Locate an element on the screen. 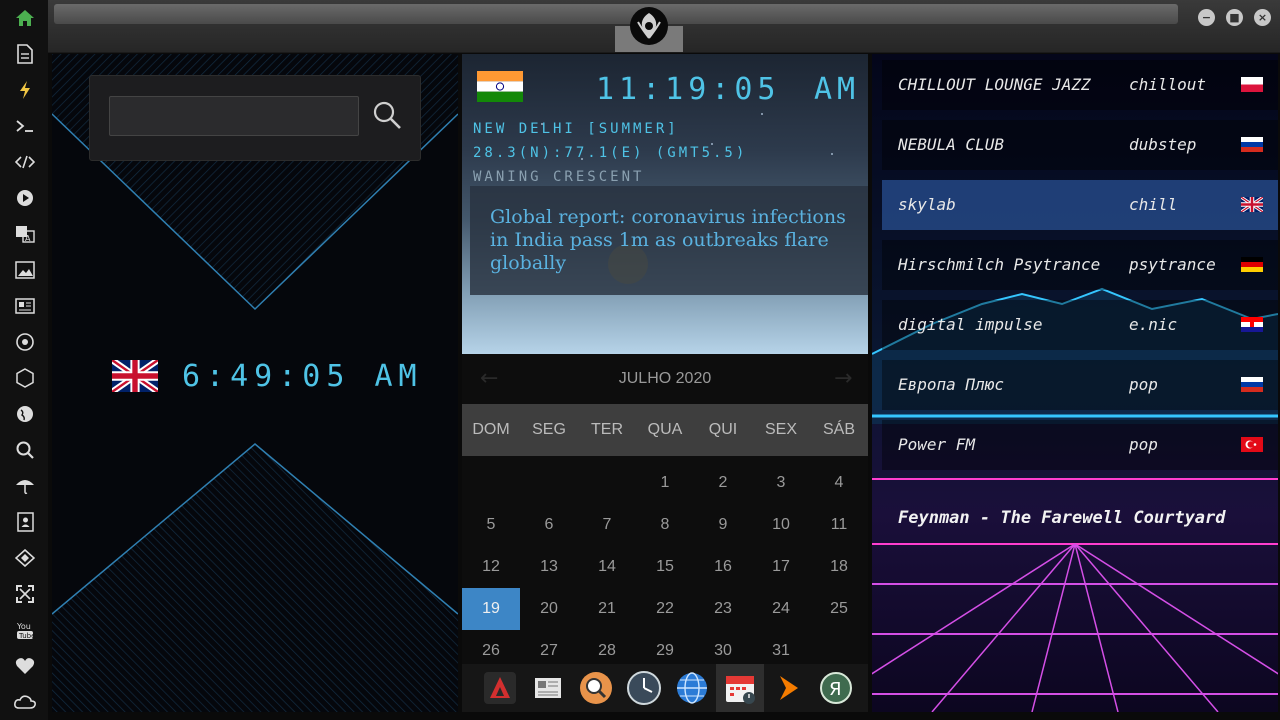 The image size is (1280, 720). translate-icon: A is located at coordinates (25, 234).